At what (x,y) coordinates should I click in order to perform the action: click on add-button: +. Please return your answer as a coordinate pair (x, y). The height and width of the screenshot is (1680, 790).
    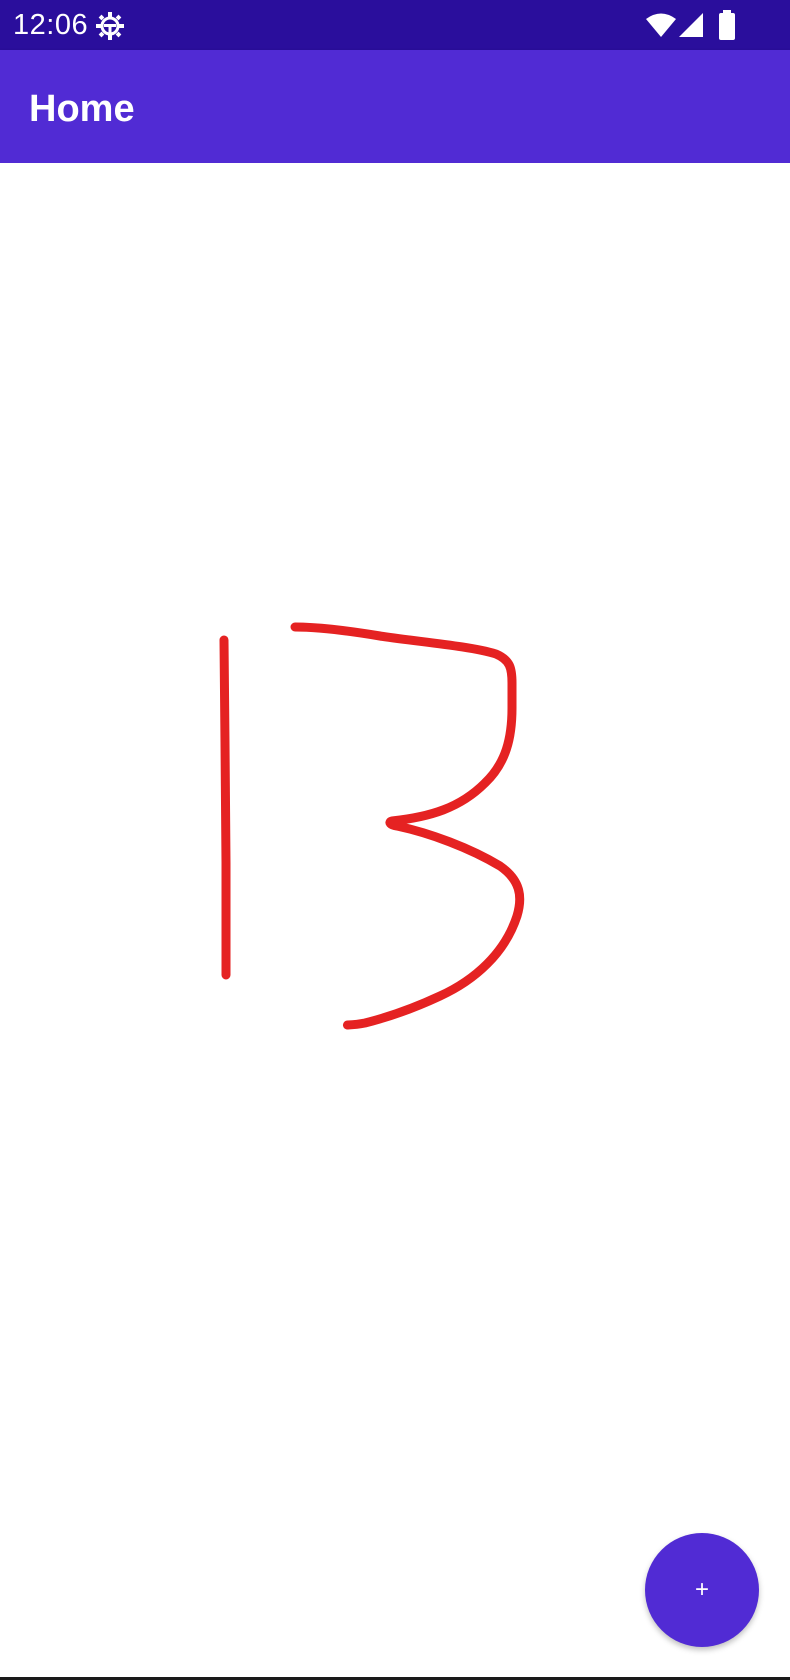
    Looking at the image, I should click on (702, 1590).